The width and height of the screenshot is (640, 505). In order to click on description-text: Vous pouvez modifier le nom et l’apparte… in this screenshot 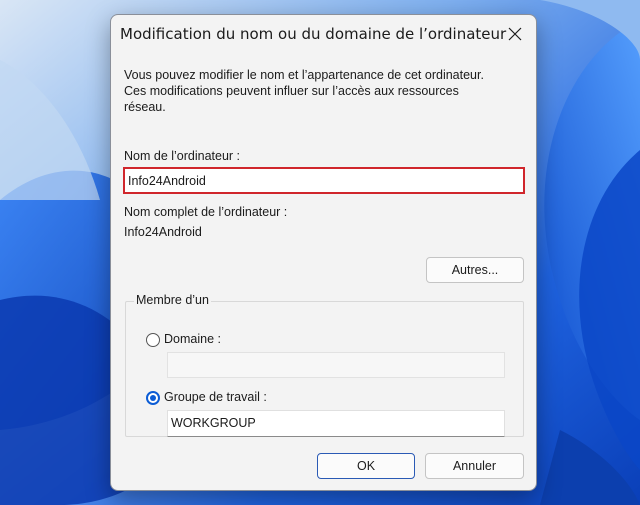, I will do `click(324, 91)`.